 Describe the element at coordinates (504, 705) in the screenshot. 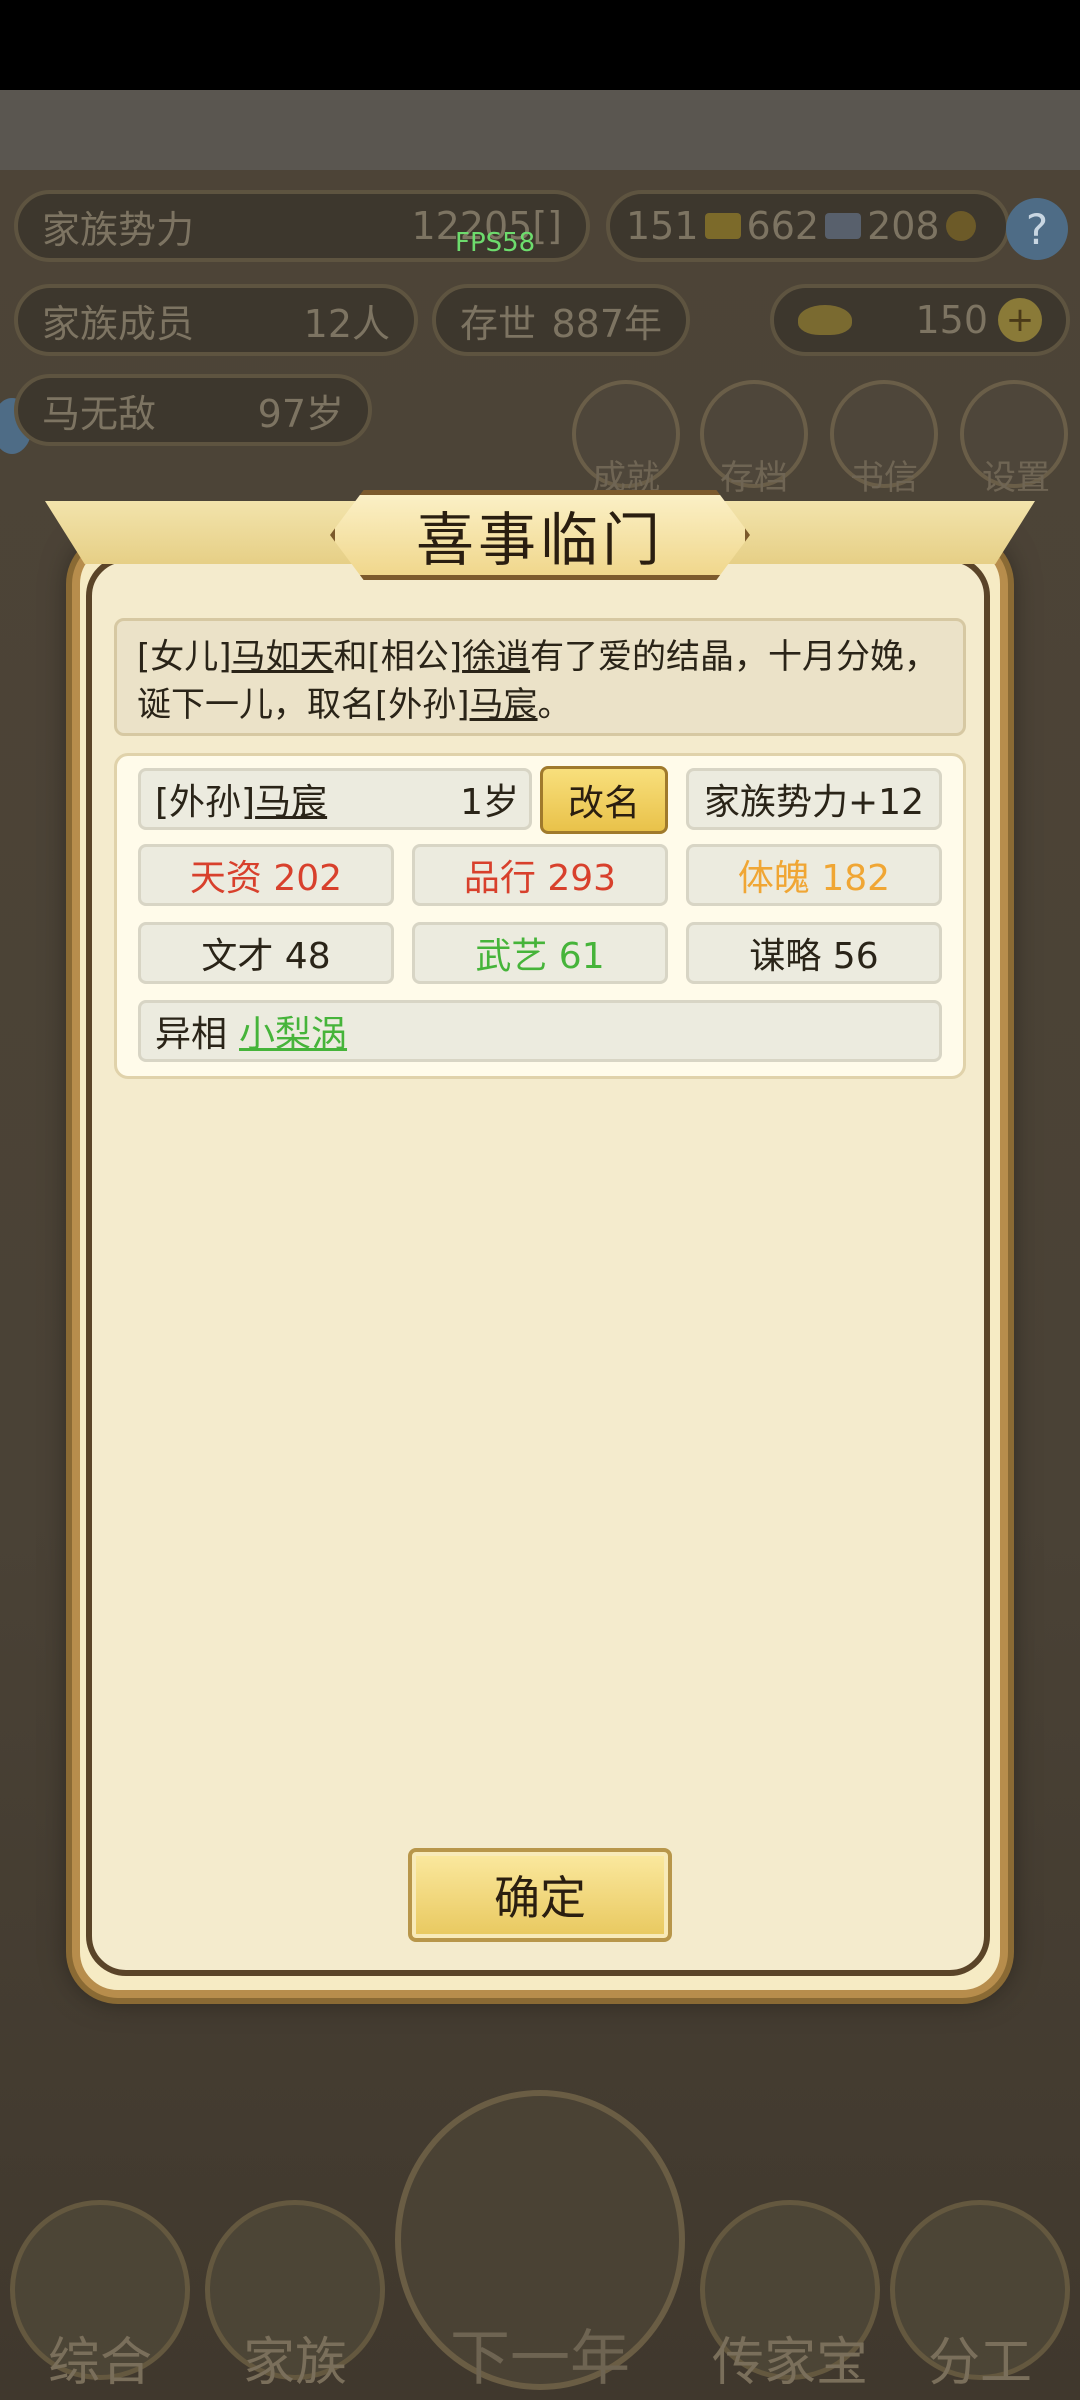

I see `grandson-name-link: 马宸` at that location.